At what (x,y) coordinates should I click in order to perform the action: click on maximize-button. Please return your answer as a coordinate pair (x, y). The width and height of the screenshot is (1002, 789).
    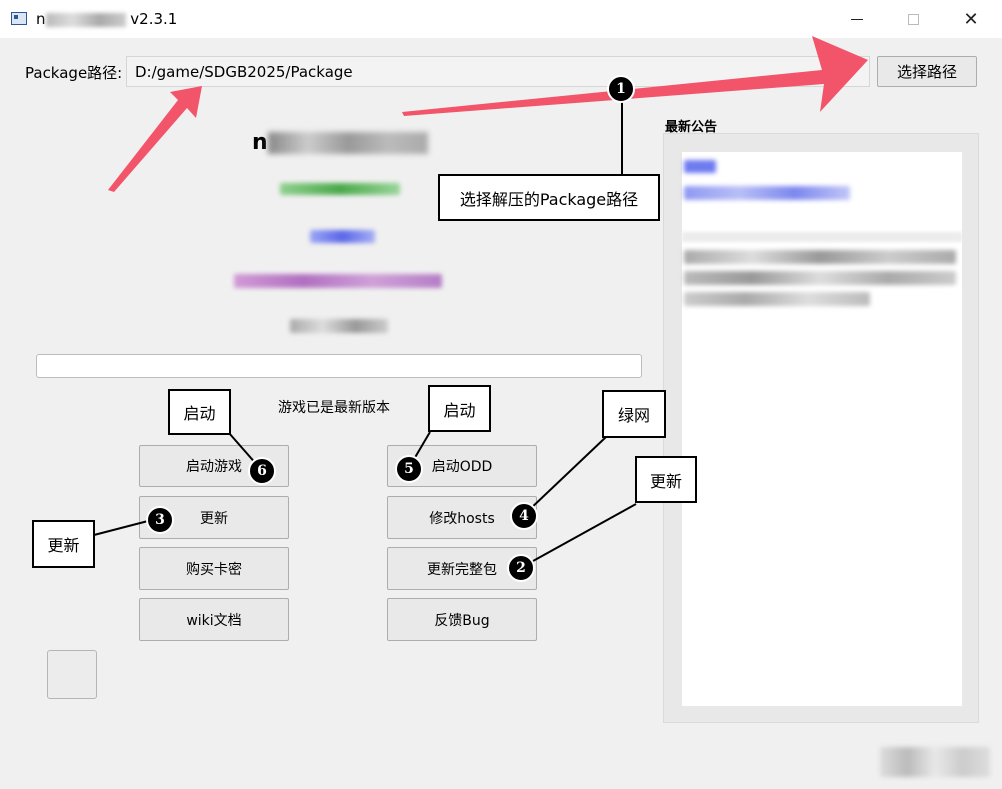
    Looking at the image, I should click on (913, 19).